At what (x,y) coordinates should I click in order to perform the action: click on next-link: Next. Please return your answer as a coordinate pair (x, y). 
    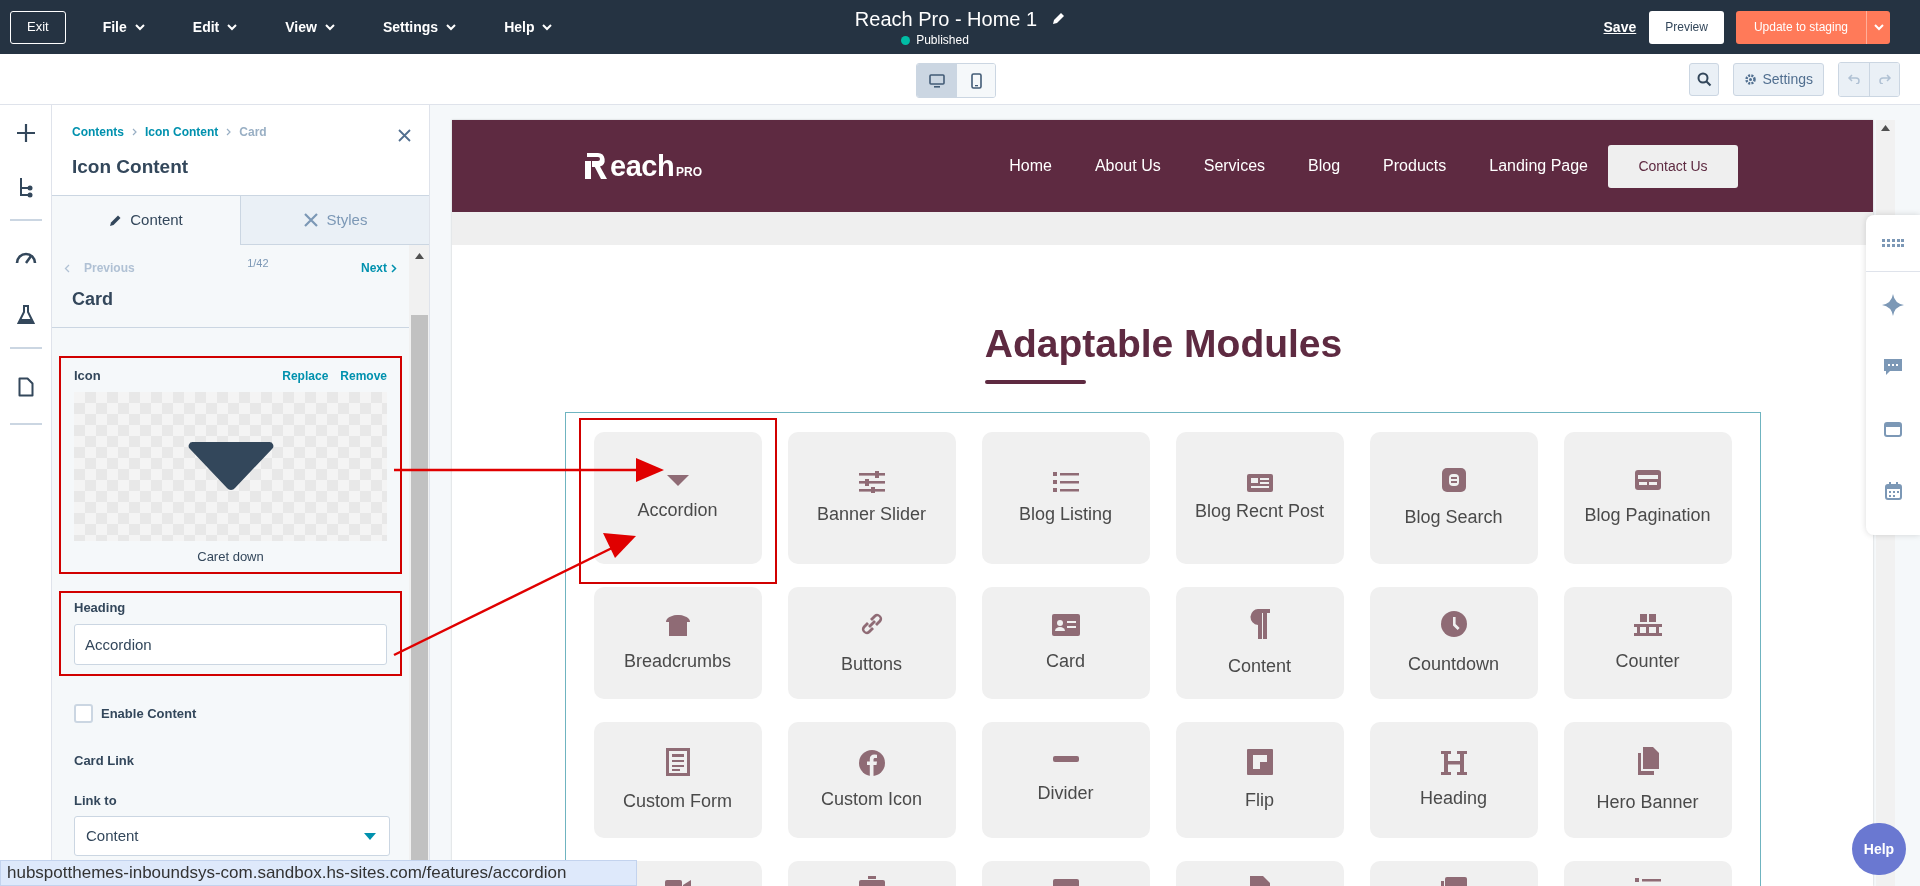
    Looking at the image, I should click on (378, 266).